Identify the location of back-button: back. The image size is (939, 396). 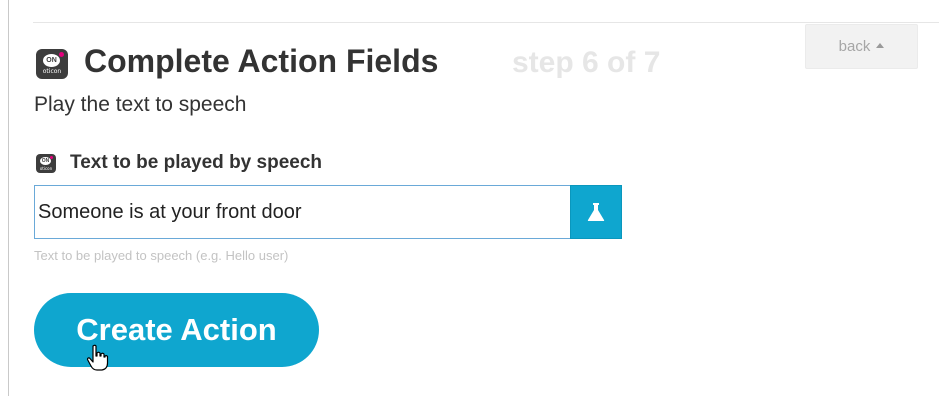
(861, 46).